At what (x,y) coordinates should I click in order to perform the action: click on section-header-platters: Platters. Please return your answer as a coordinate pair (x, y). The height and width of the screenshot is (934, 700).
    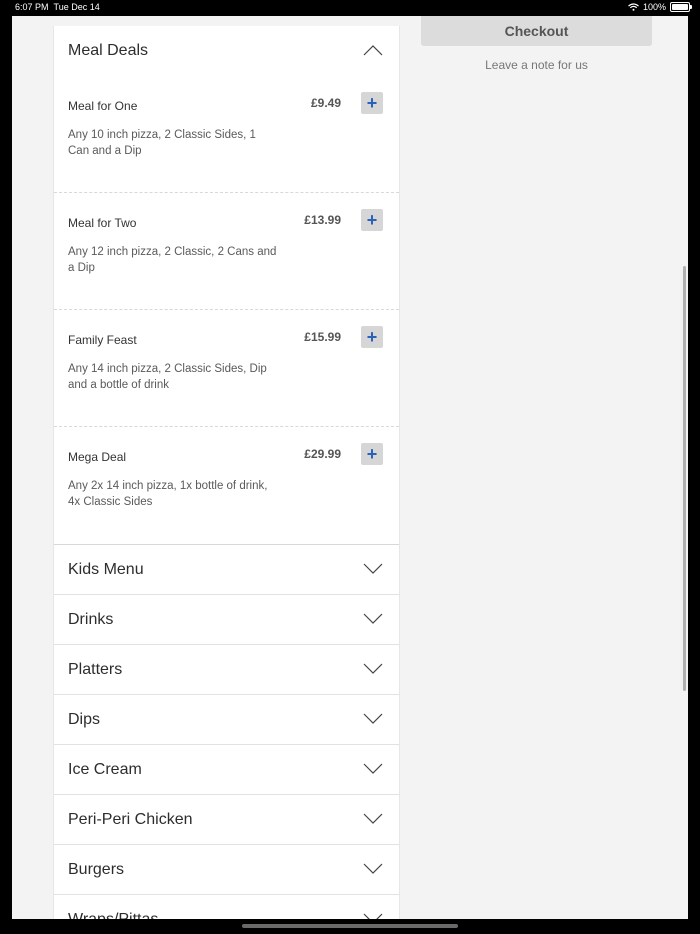
    Looking at the image, I should click on (226, 670).